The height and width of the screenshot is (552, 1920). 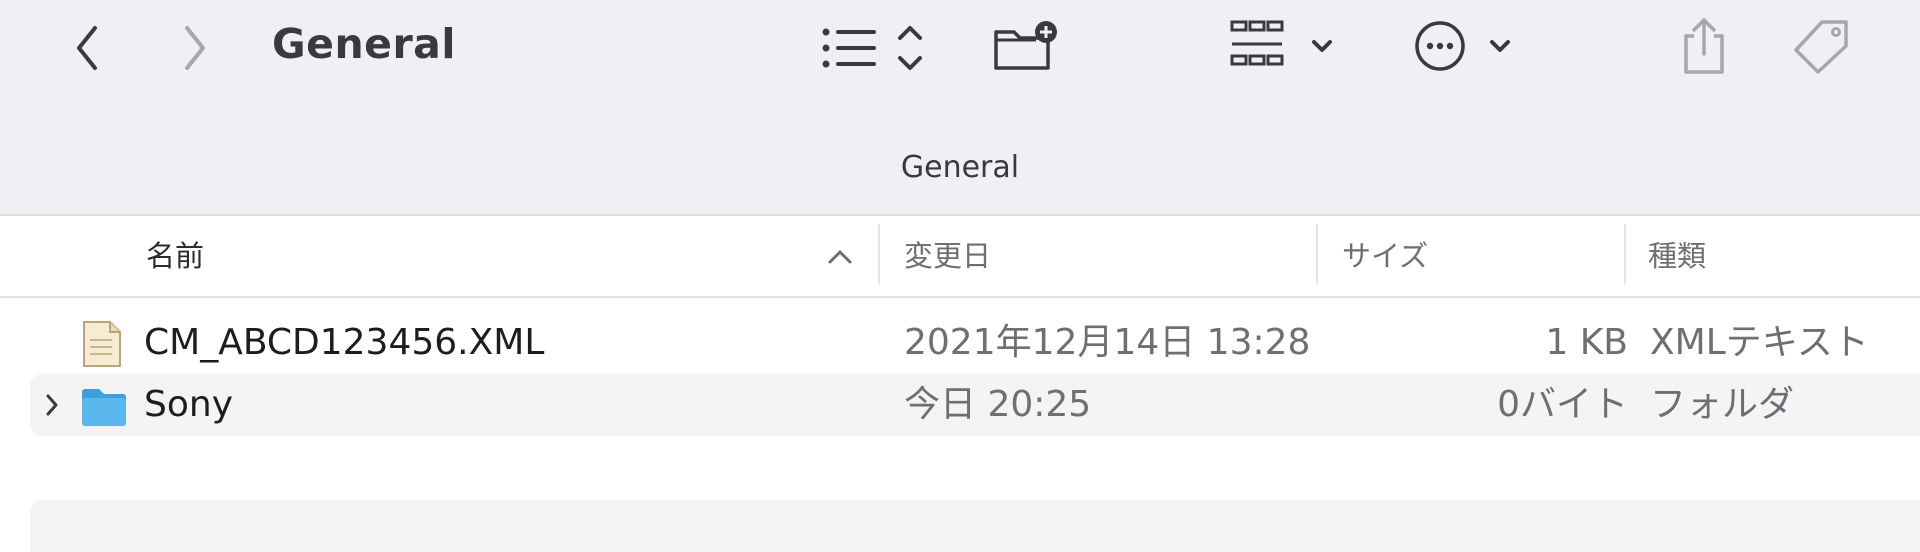 What do you see at coordinates (104, 407) in the screenshot?
I see `folder-icon` at bounding box center [104, 407].